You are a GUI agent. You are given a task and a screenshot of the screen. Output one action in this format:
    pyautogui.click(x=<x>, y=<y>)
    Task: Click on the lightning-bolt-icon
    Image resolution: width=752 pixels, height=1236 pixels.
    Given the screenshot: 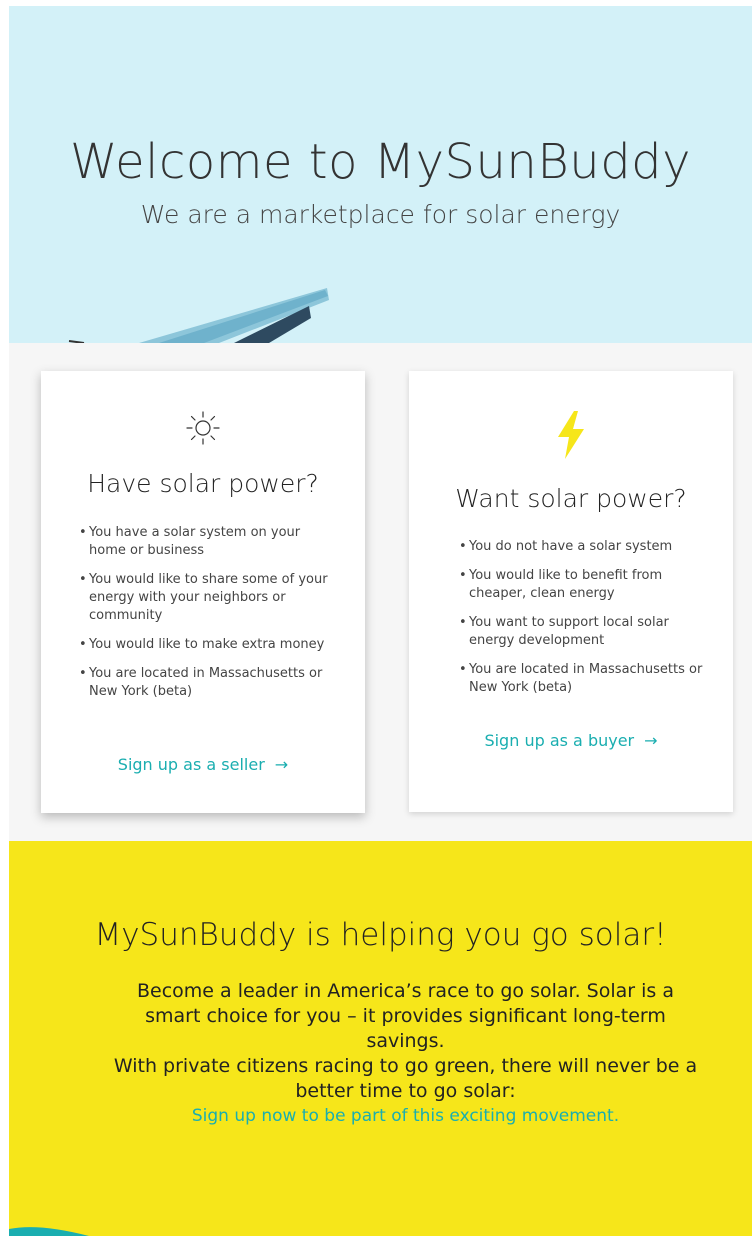 What is the action you would take?
    pyautogui.click(x=571, y=437)
    